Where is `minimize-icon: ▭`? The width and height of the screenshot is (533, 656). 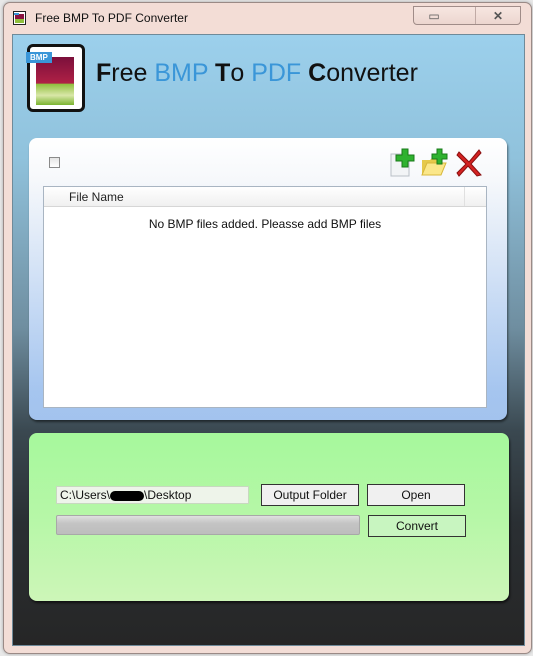 minimize-icon: ▭ is located at coordinates (434, 15).